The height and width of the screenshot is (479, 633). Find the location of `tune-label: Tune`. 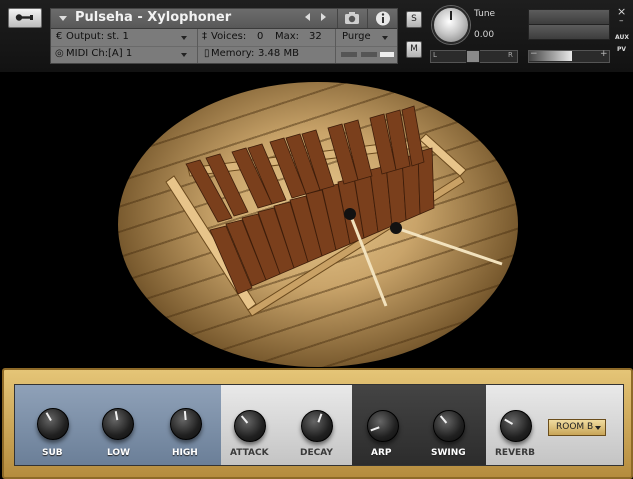

tune-label: Tune is located at coordinates (485, 14).